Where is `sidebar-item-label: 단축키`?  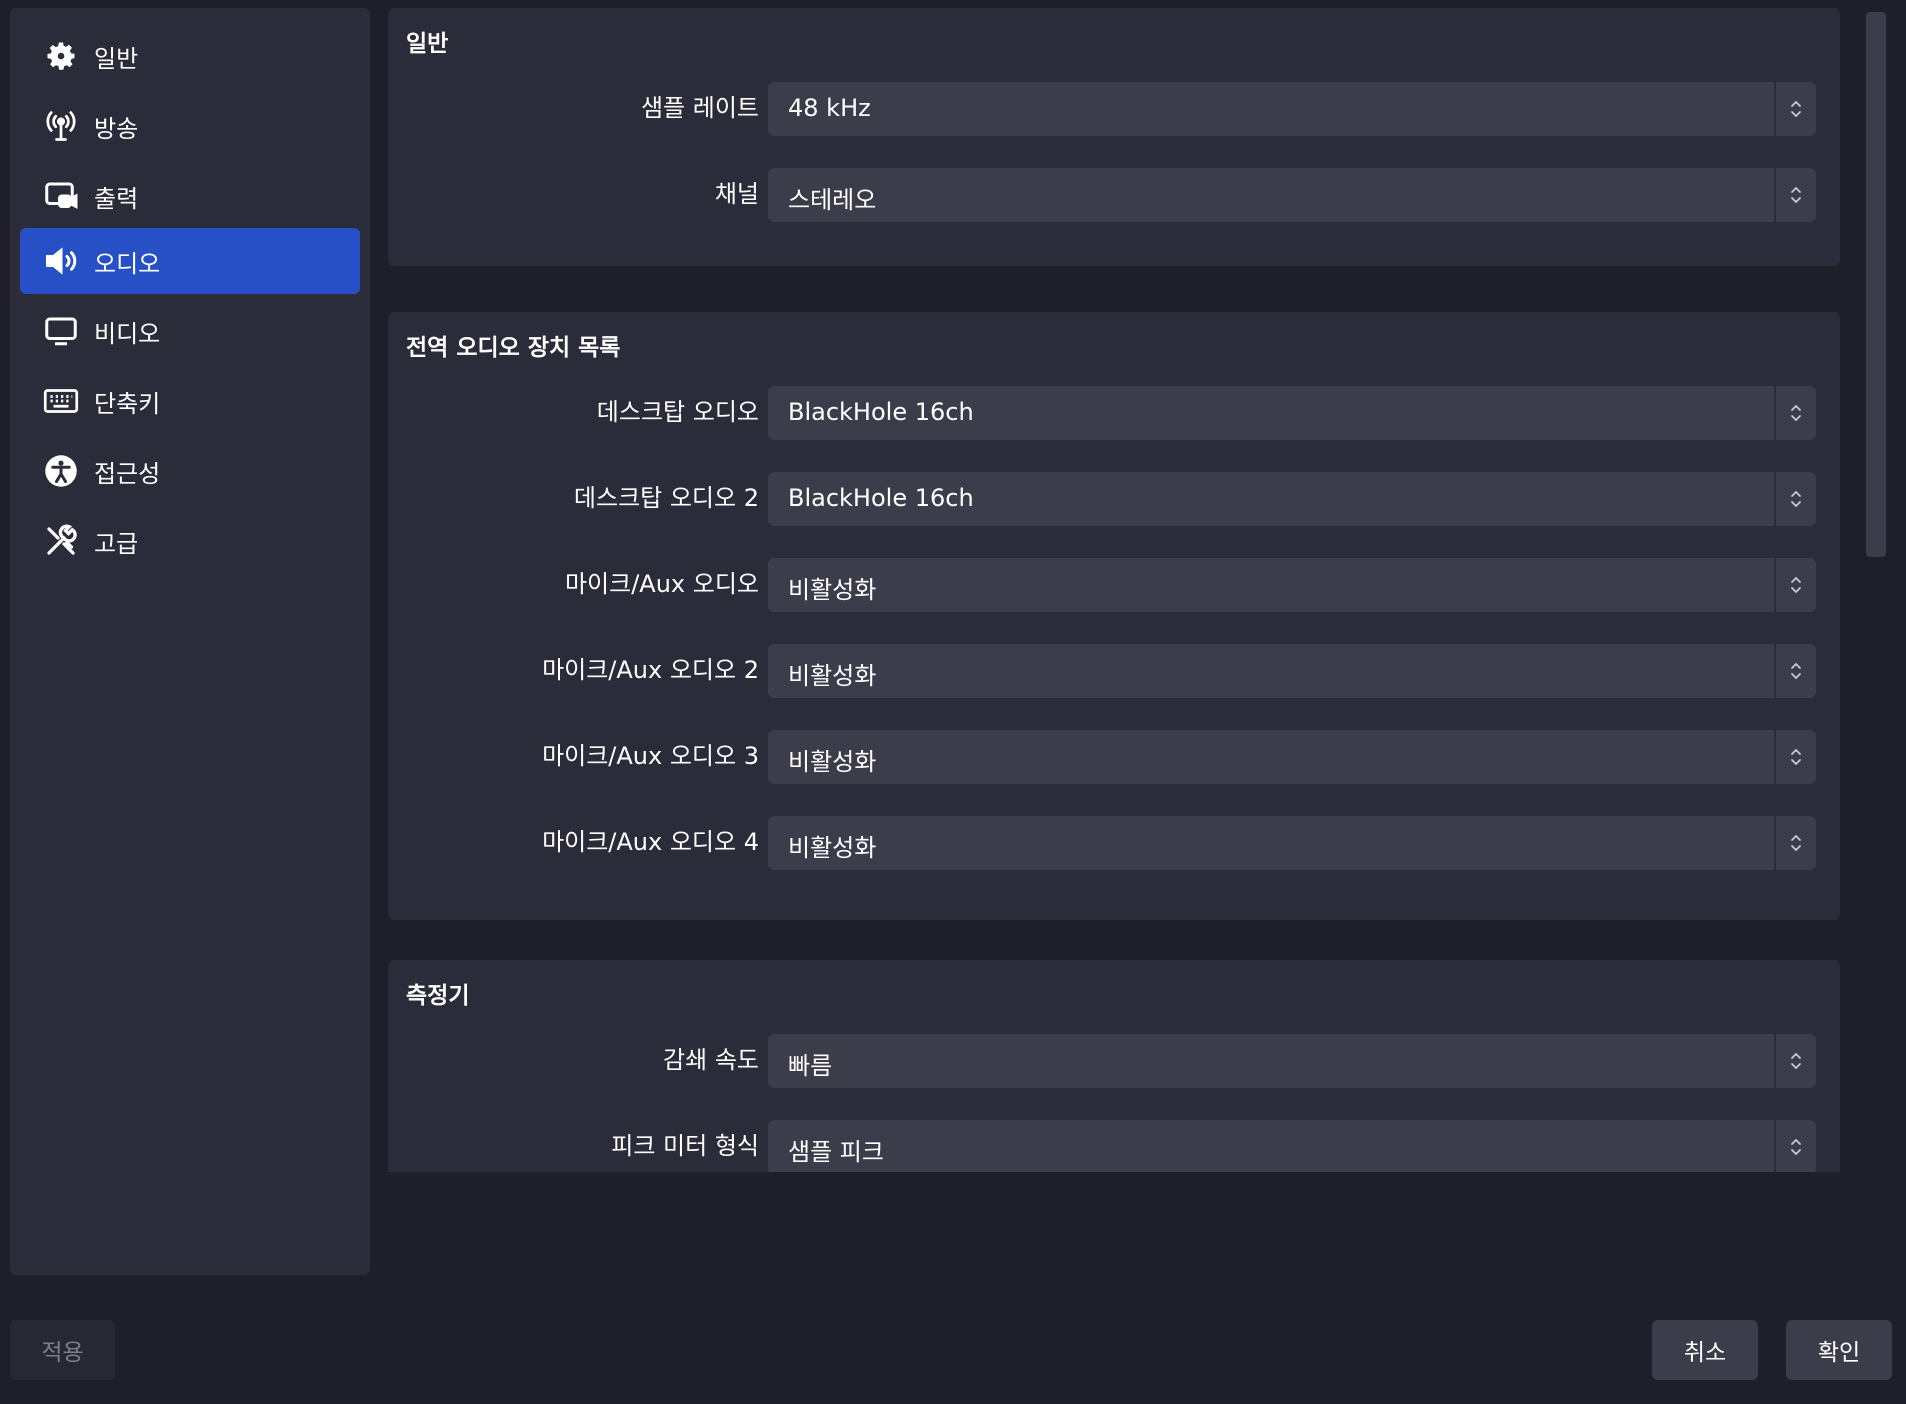 sidebar-item-label: 단축키 is located at coordinates (127, 403).